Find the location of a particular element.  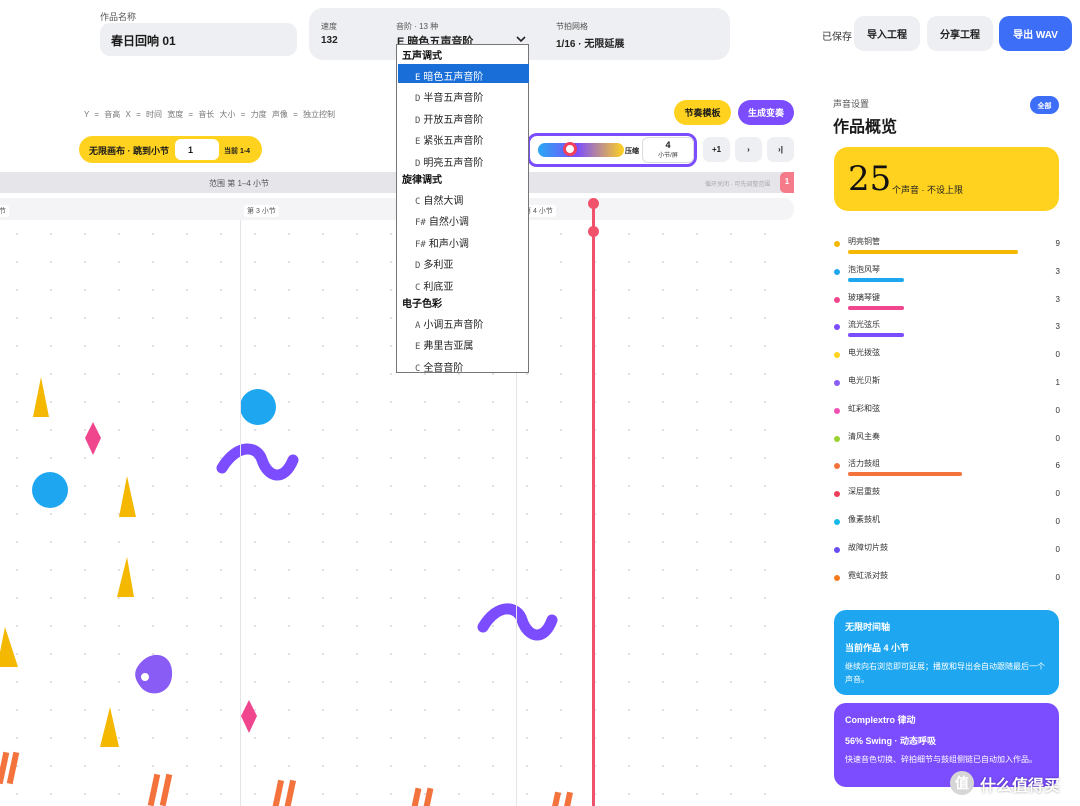

watermark: 值 什么值得买 is located at coordinates (1015, 784).